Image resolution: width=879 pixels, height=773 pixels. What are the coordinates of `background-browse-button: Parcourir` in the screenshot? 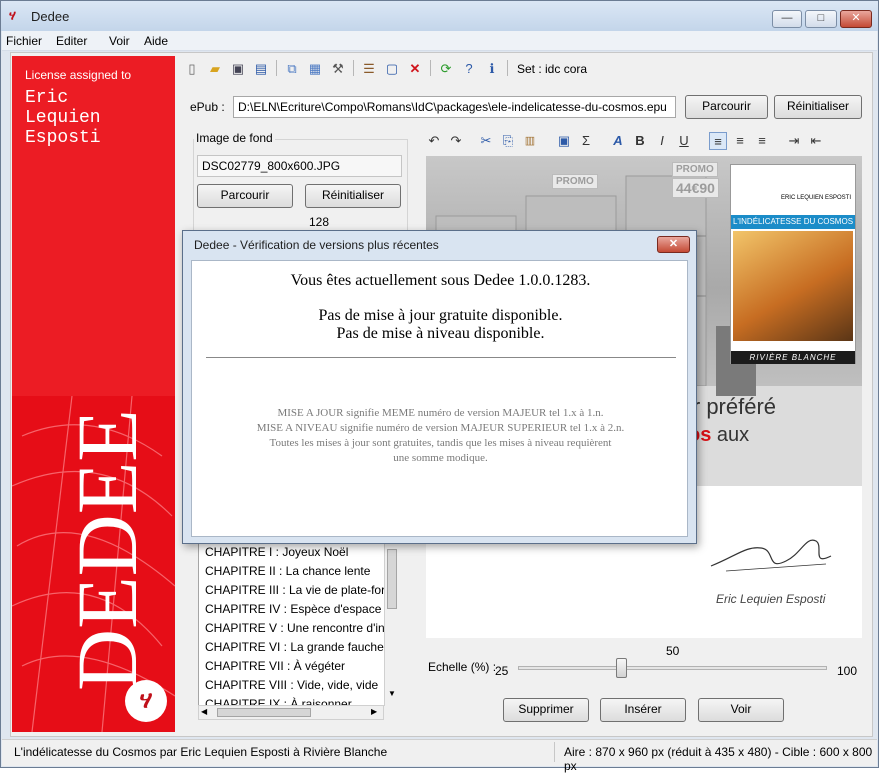 It's located at (245, 196).